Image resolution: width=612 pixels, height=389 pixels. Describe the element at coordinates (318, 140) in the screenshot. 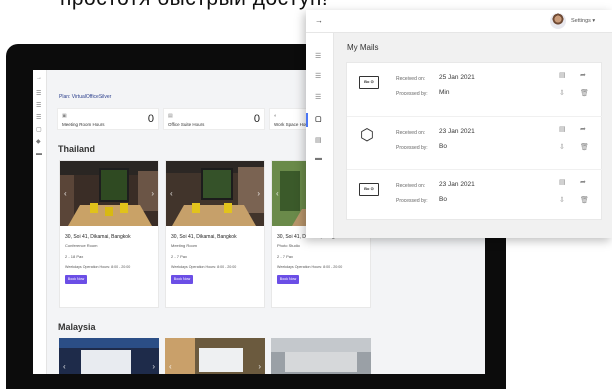

I see `document-icon: ▤` at that location.